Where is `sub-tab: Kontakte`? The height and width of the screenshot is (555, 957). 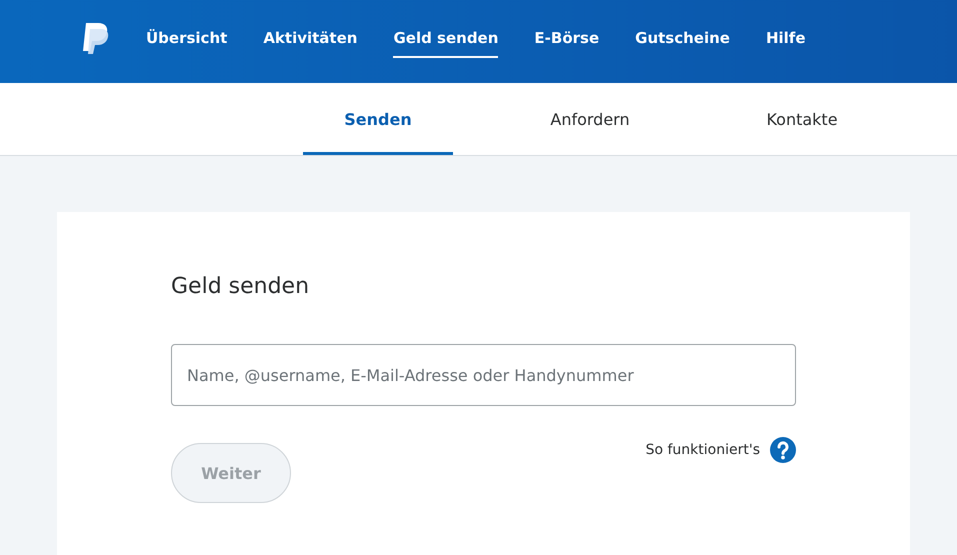
sub-tab: Kontakte is located at coordinates (802, 119).